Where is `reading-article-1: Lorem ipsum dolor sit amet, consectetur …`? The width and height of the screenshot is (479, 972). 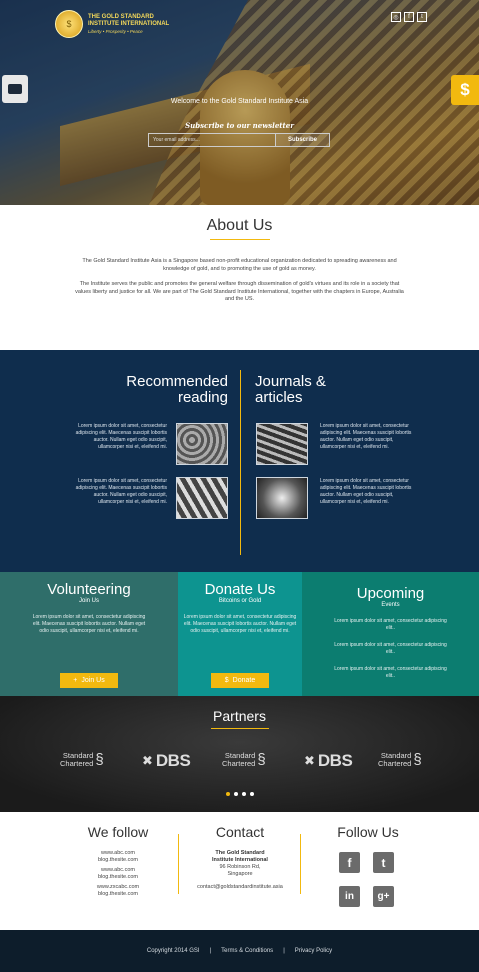
reading-article-1: Lorem ipsum dolor sit amet, consectetur … is located at coordinates (119, 437).